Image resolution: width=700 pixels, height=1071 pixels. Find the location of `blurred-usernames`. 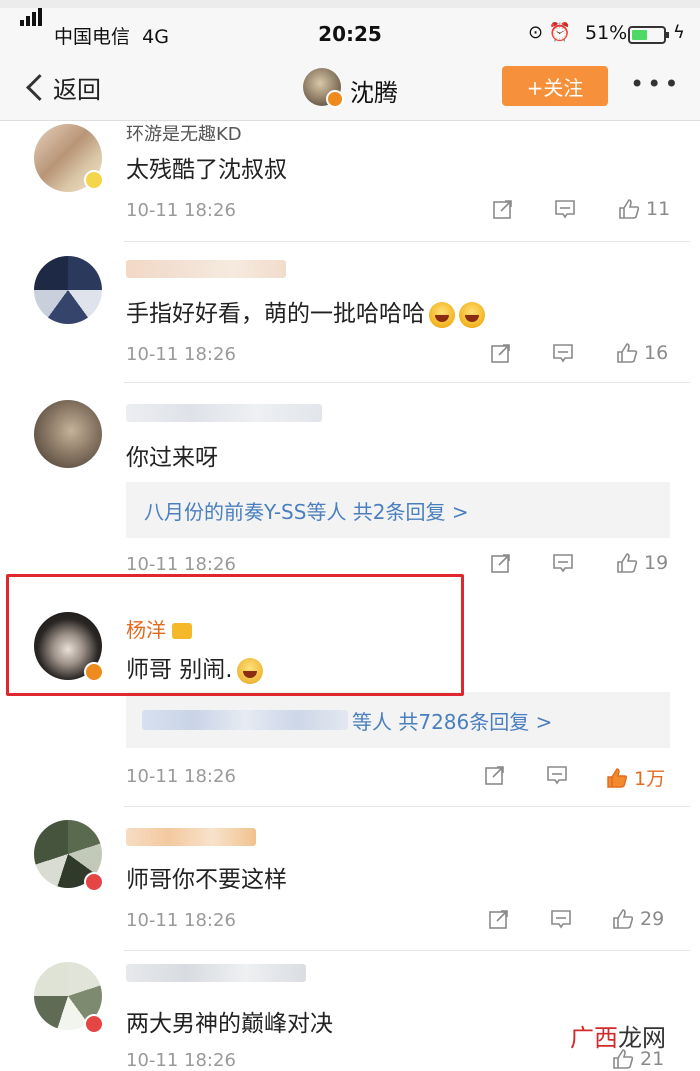

blurred-usernames is located at coordinates (245, 720).